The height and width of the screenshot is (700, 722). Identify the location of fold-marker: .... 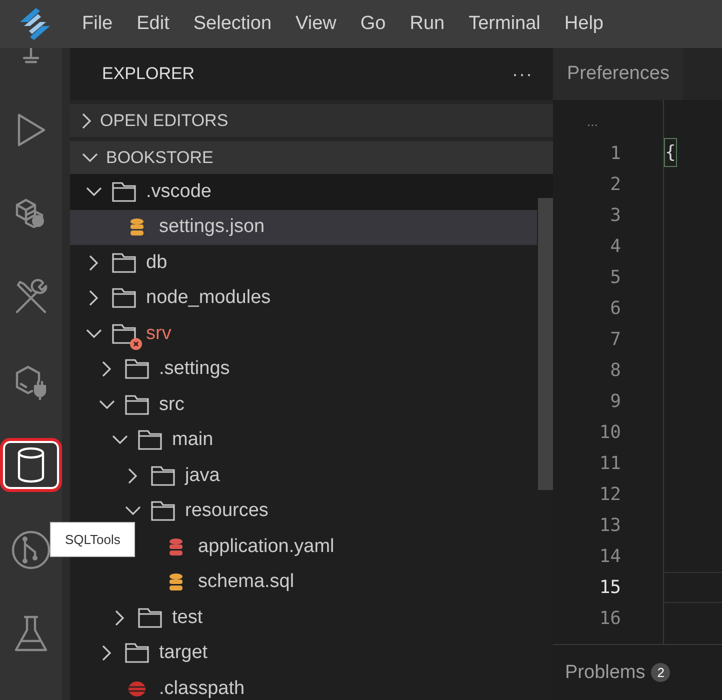
(592, 122).